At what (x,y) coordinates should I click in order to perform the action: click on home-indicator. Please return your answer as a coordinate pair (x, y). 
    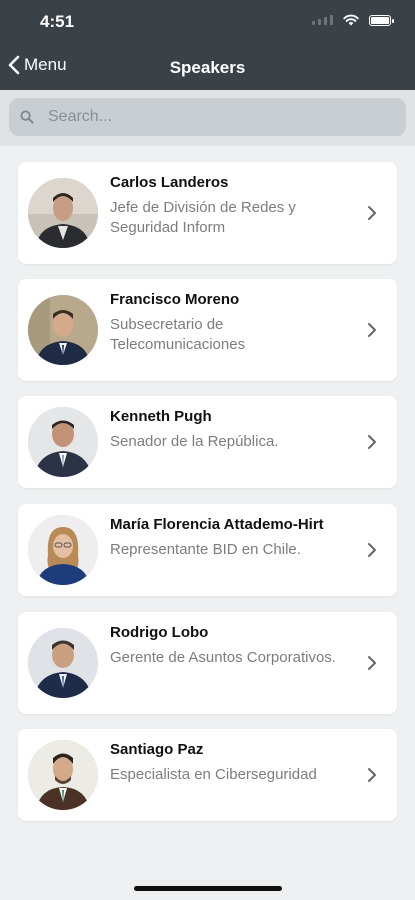
    Looking at the image, I should click on (208, 888).